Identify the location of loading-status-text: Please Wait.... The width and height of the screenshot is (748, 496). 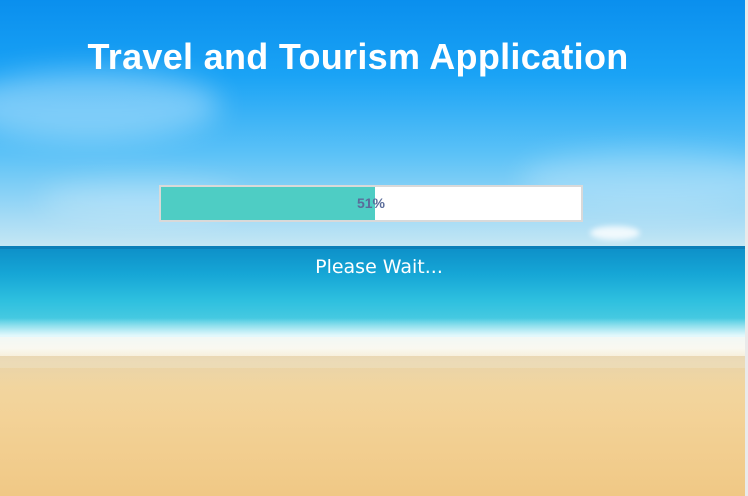
(379, 267).